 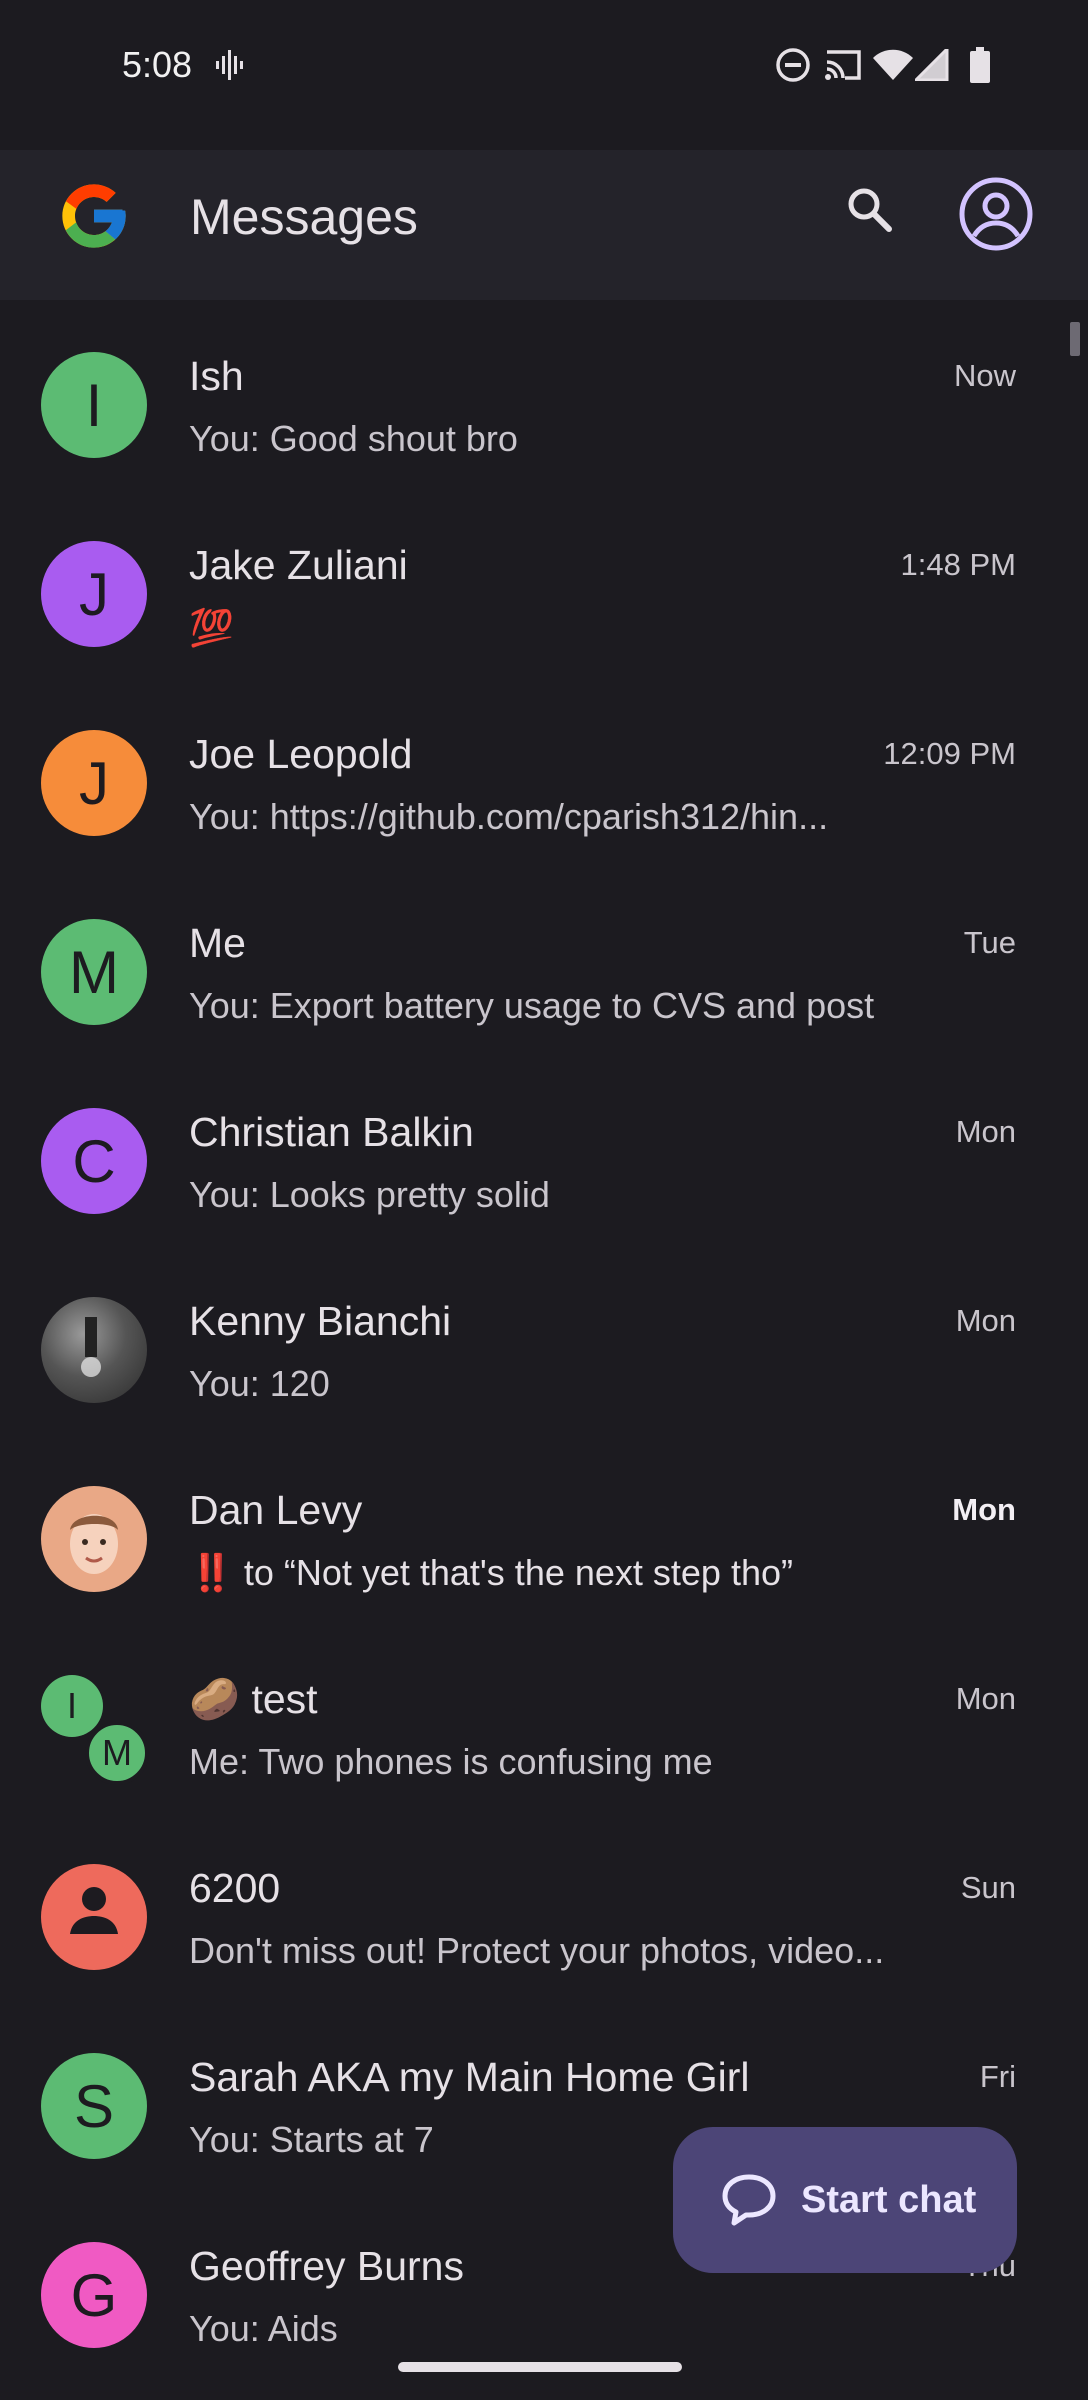 I want to click on account-circle-icon, so click(x=996, y=216).